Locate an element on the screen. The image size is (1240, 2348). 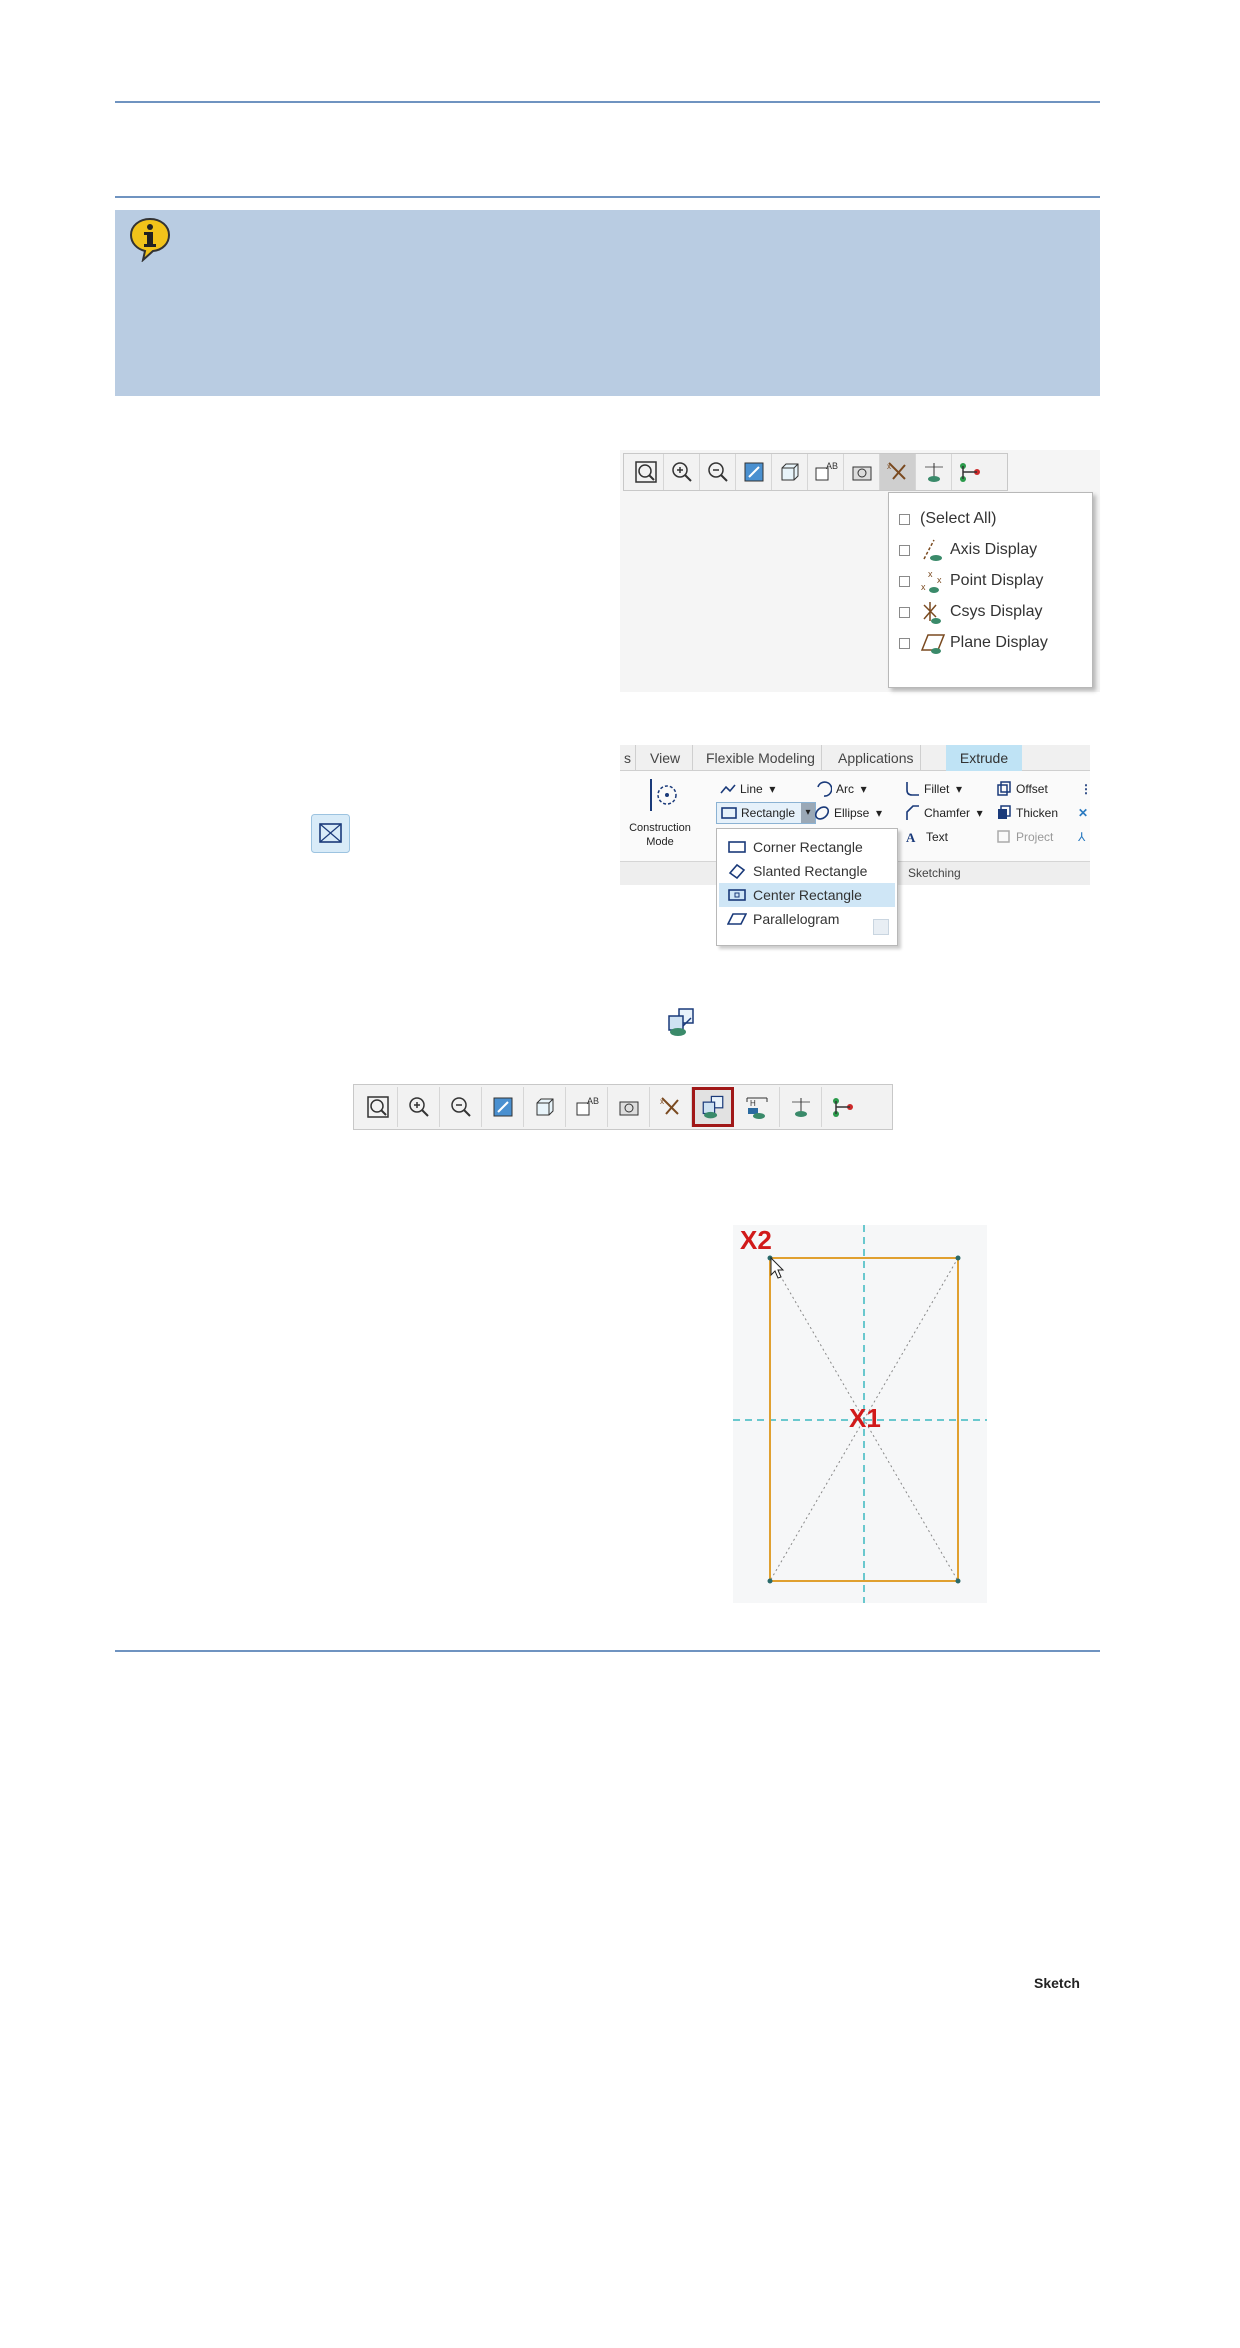
menu-item-axis-display: Axis Display is located at coordinates (968, 550).